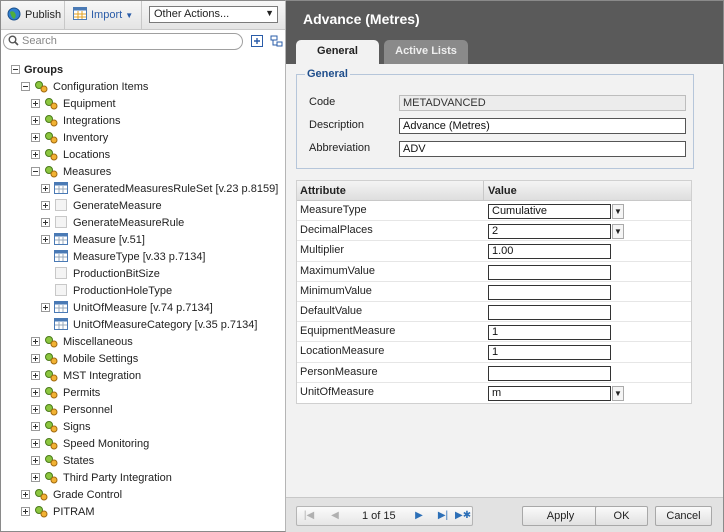  What do you see at coordinates (549, 292) in the screenshot?
I see `minimum-value-field` at bounding box center [549, 292].